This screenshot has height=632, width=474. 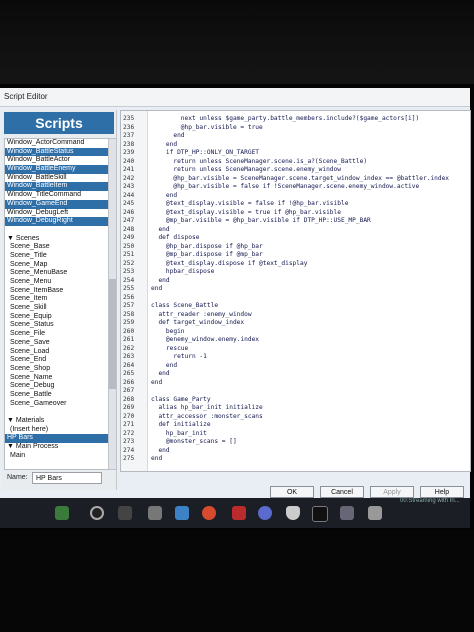 I want to click on script-list-item: (Insert here), so click(x=57, y=430).